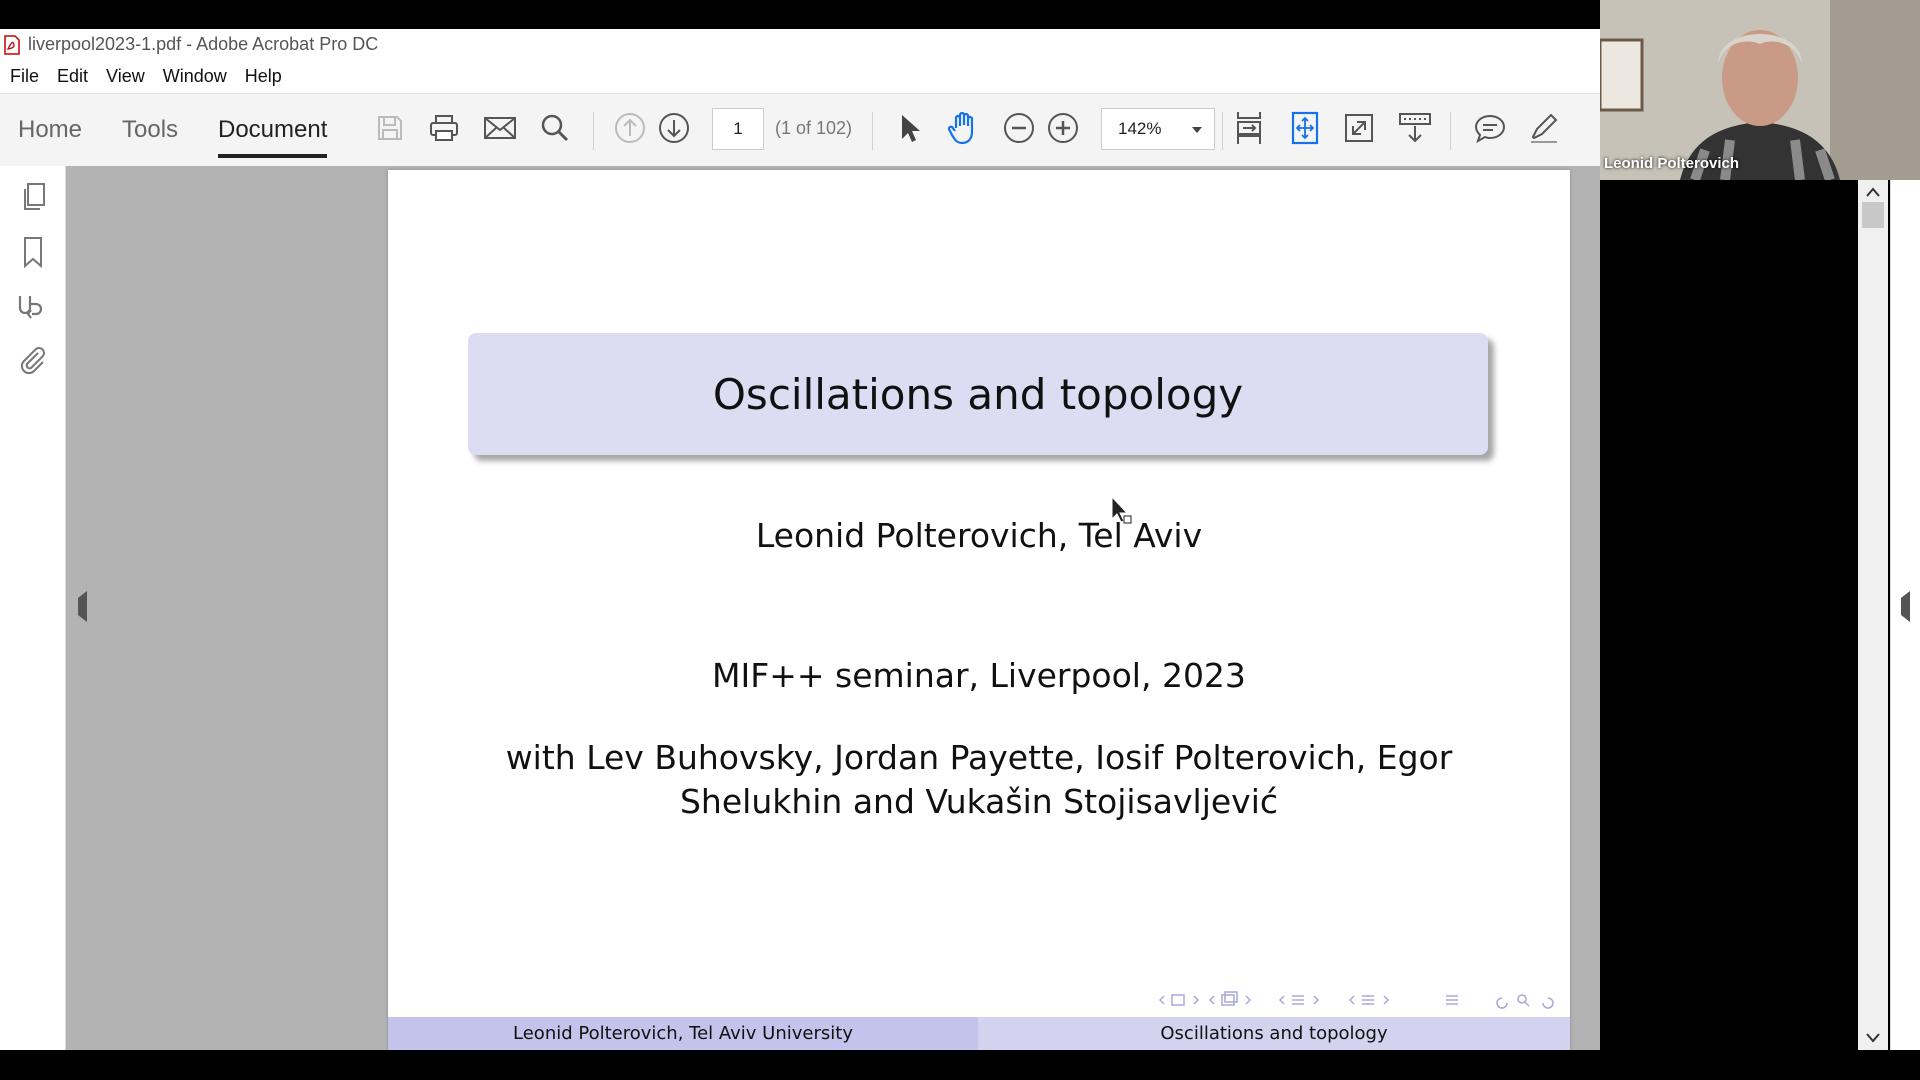  I want to click on menu-help: Help, so click(263, 76).